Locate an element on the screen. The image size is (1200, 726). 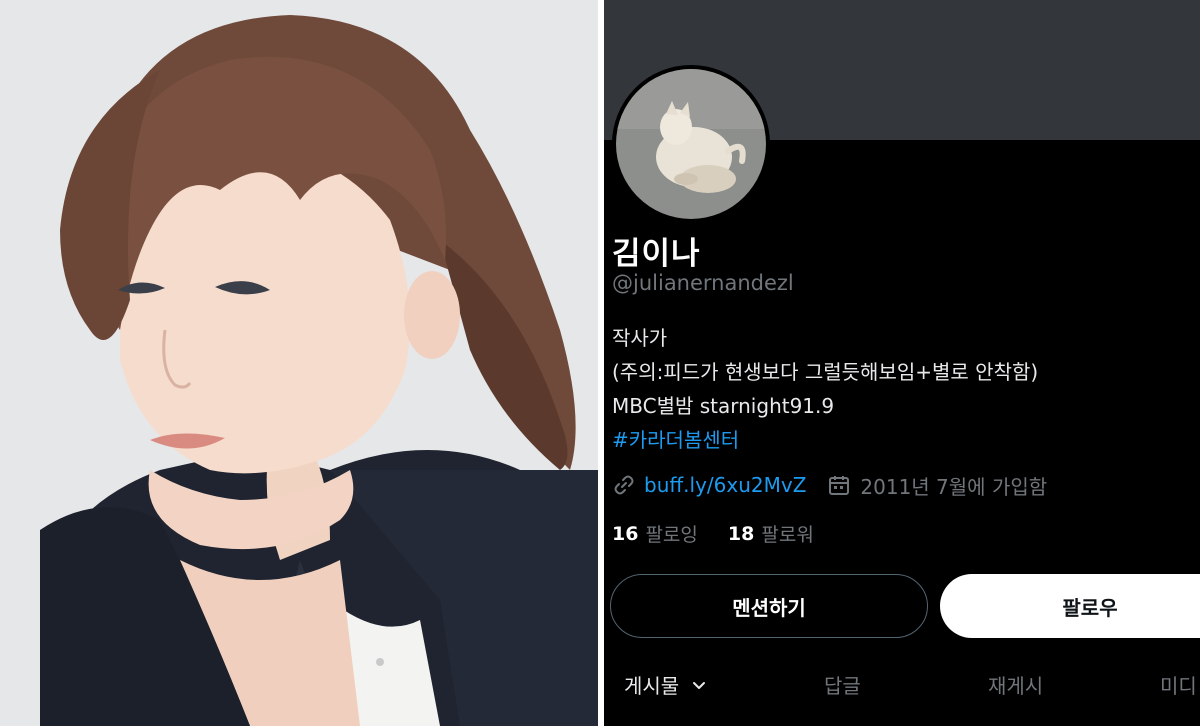
cat-avatar-image is located at coordinates (691, 144).